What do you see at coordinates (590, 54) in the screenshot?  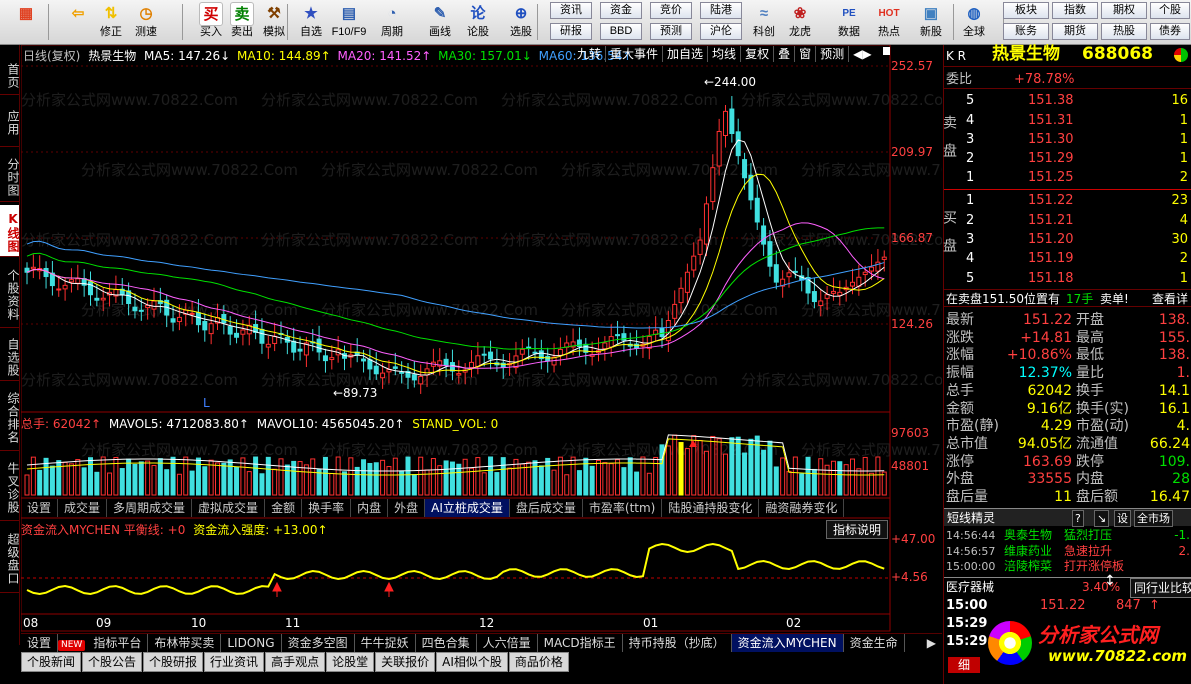 I see `chart-command: 九转` at bounding box center [590, 54].